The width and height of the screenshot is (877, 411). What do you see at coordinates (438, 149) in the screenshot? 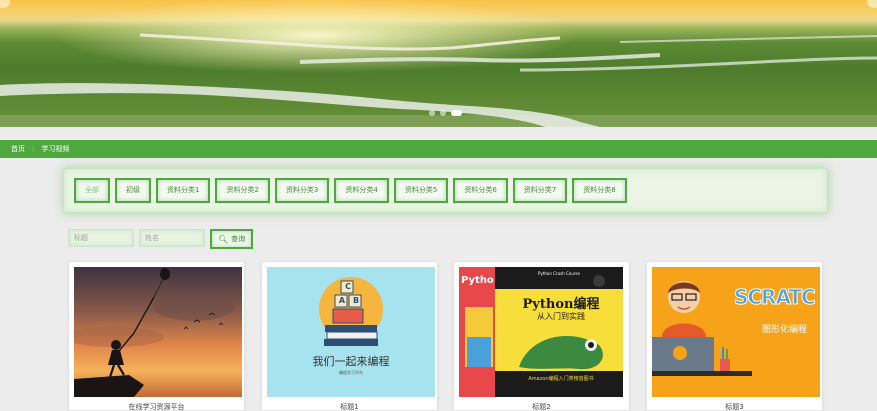
I see `breadcrumb: 首页 : 学习视频` at bounding box center [438, 149].